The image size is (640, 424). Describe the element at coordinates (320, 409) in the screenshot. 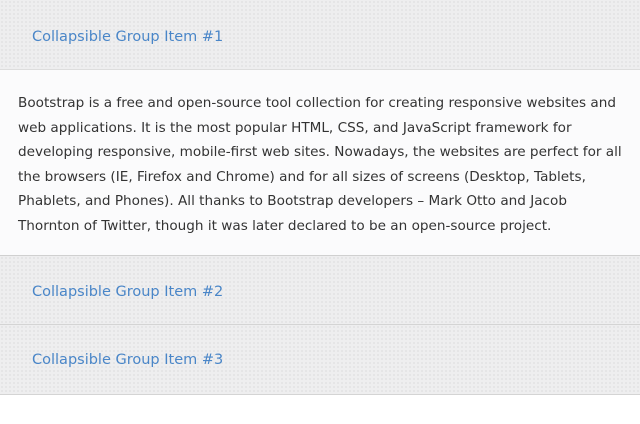

I see `page-background` at that location.